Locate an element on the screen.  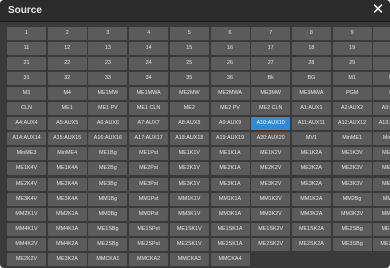
source-button: 14 is located at coordinates (149, 49).